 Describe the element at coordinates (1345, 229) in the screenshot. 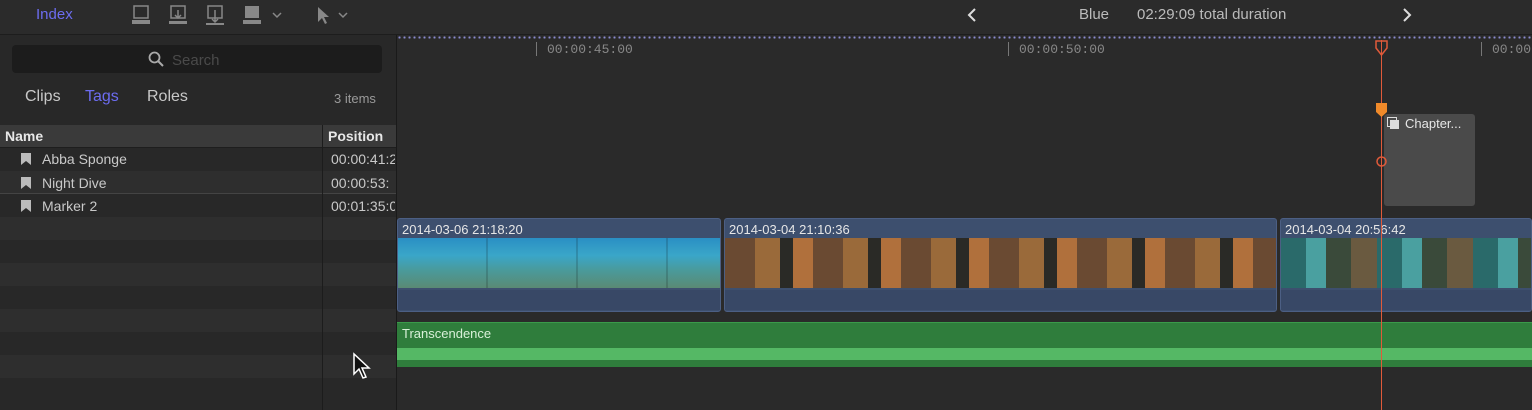

I see `clip-title: 2014-03-04 20:56:42` at that location.